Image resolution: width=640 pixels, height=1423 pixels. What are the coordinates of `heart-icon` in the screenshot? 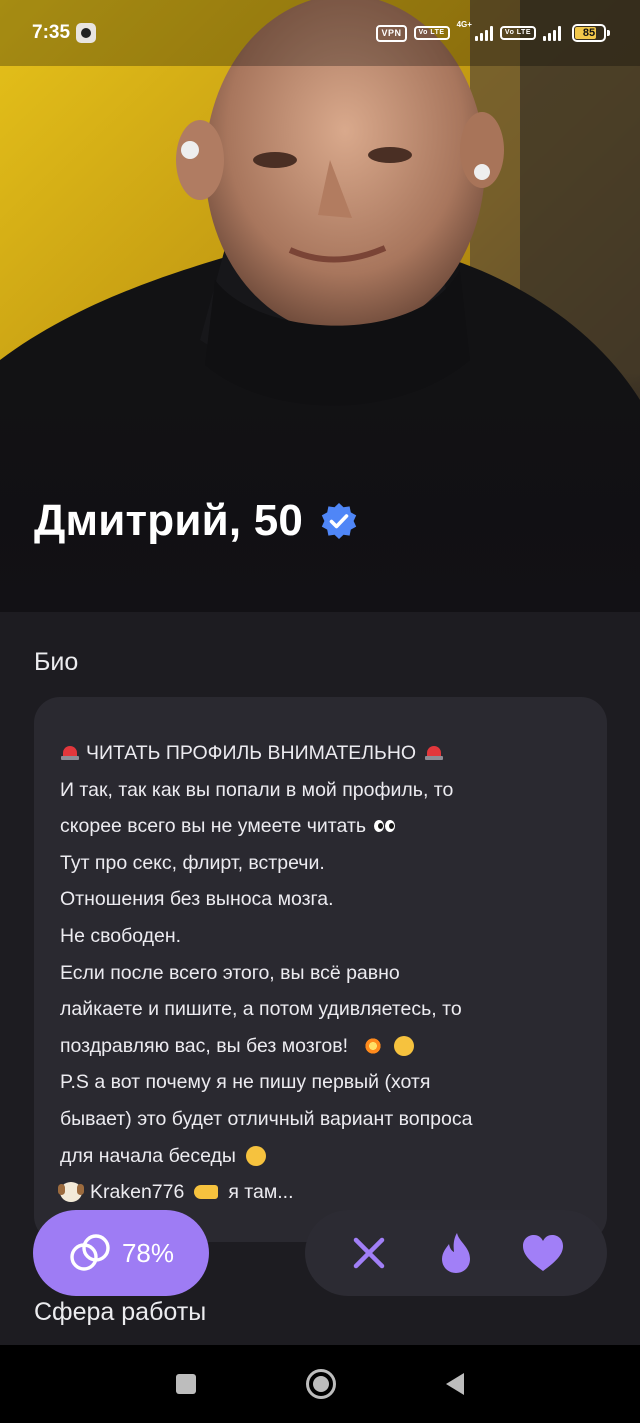 It's located at (543, 1253).